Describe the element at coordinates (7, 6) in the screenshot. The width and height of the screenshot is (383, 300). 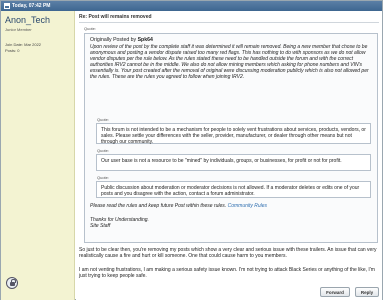
I see `calendar-icon` at that location.